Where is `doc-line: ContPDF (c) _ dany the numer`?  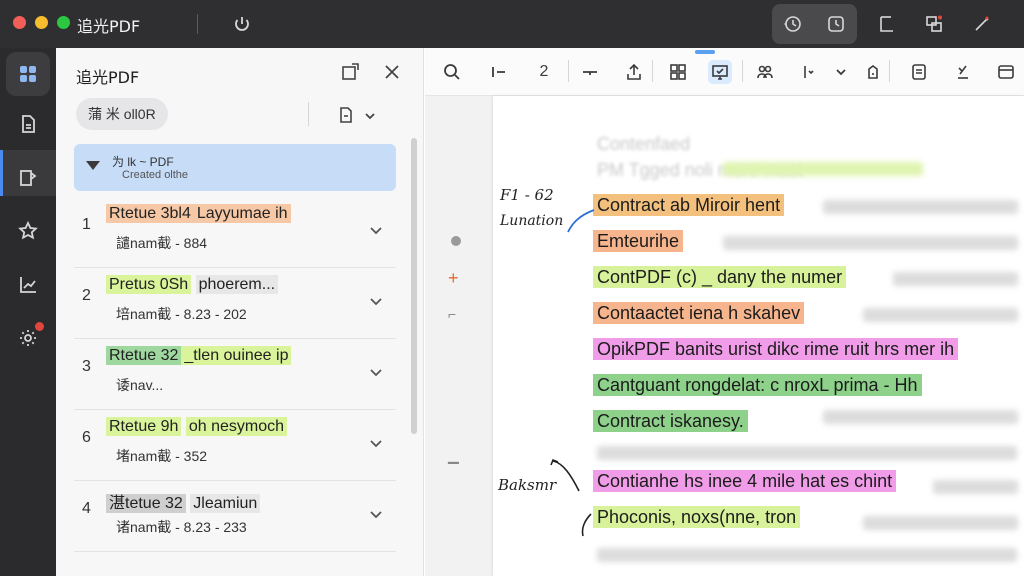 doc-line: ContPDF (c) _ dany the numer is located at coordinates (720, 277).